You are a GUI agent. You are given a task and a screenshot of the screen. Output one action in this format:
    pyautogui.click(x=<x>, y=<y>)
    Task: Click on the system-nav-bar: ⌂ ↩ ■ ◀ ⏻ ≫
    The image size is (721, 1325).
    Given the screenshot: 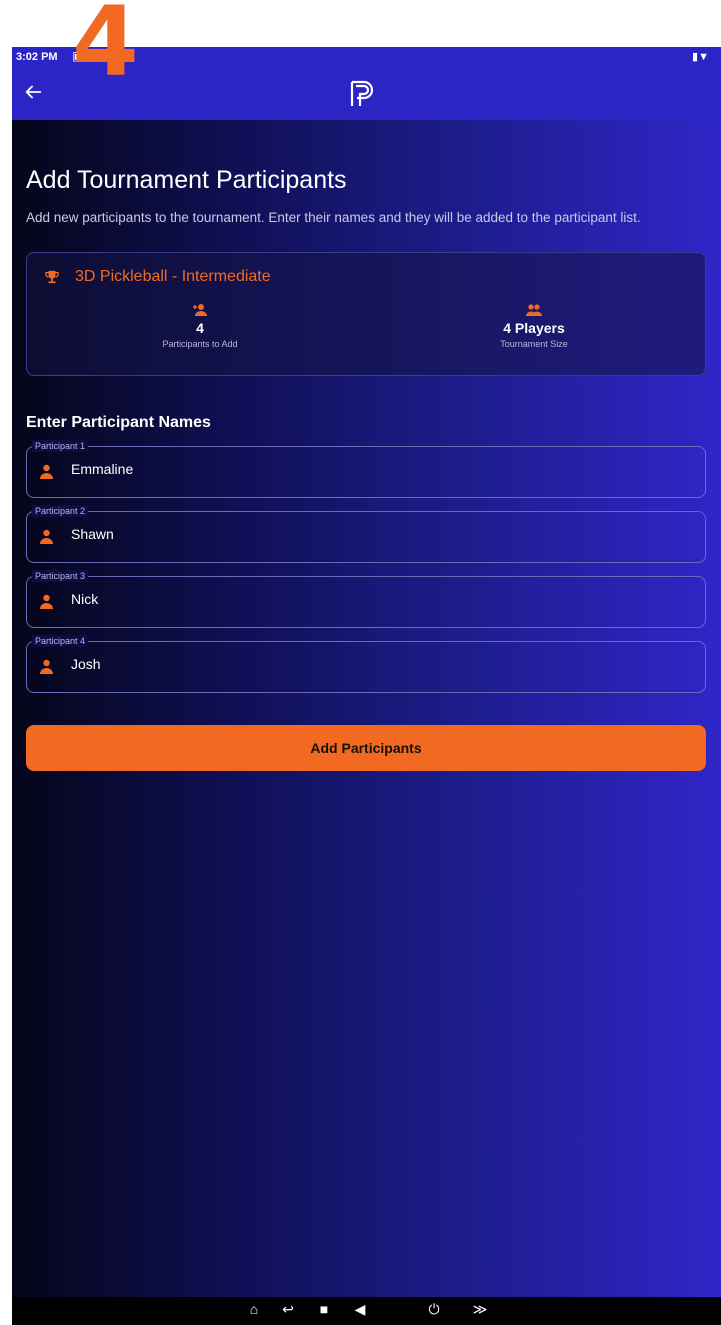 What is the action you would take?
    pyautogui.click(x=366, y=1311)
    